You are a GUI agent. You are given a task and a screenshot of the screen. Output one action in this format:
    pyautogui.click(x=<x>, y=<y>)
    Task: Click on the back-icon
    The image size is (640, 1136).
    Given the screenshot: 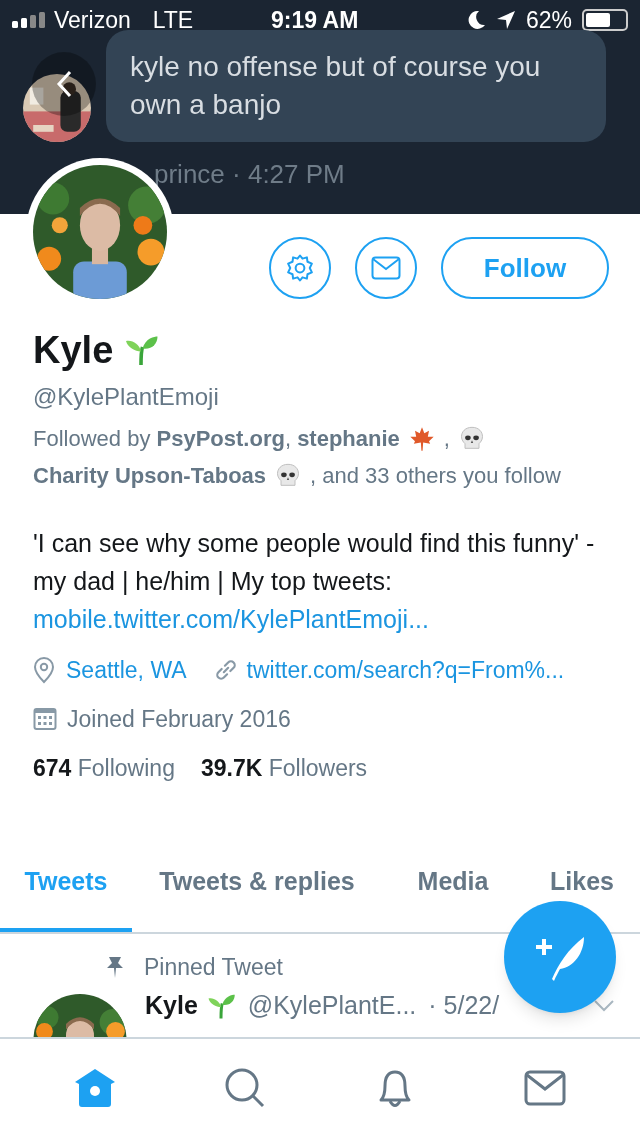 What is the action you would take?
    pyautogui.click(x=64, y=84)
    